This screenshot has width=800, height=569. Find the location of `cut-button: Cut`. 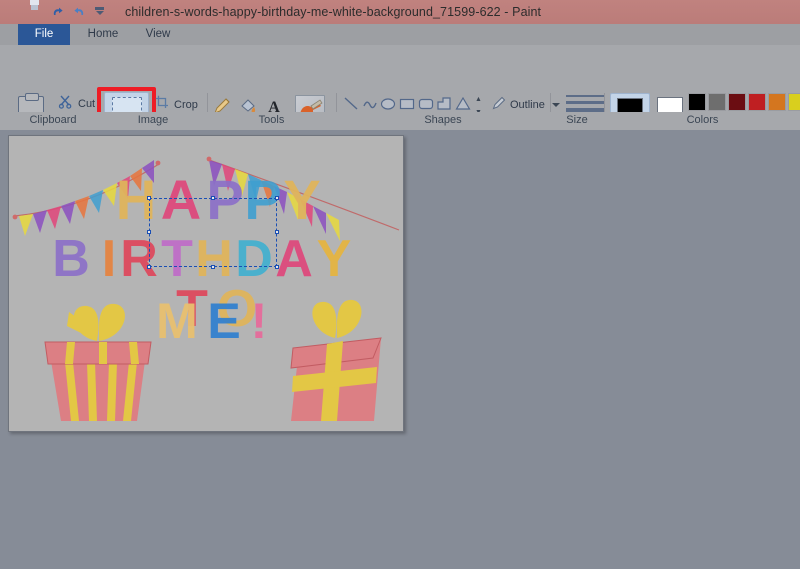

cut-button: Cut is located at coordinates (76, 103).